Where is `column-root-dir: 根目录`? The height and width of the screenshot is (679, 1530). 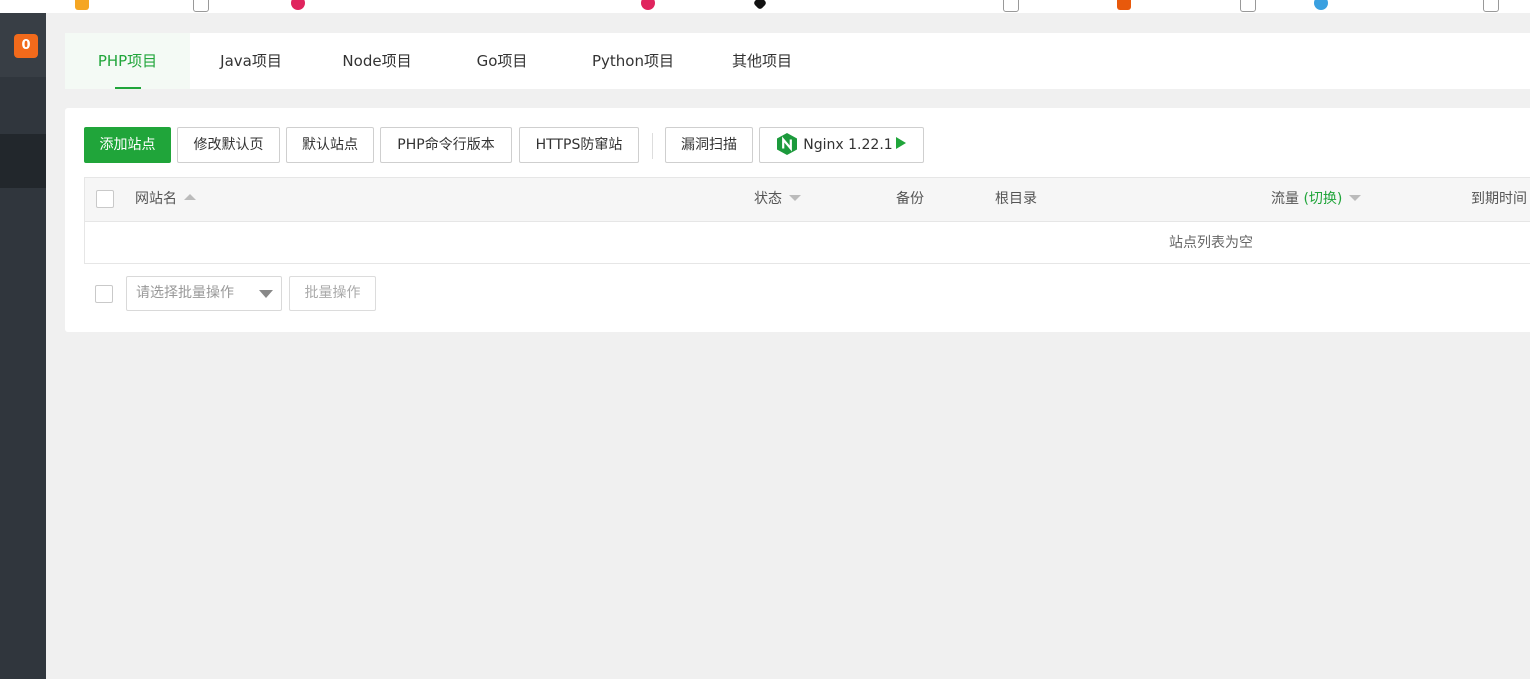 column-root-dir: 根目录 is located at coordinates (1016, 199).